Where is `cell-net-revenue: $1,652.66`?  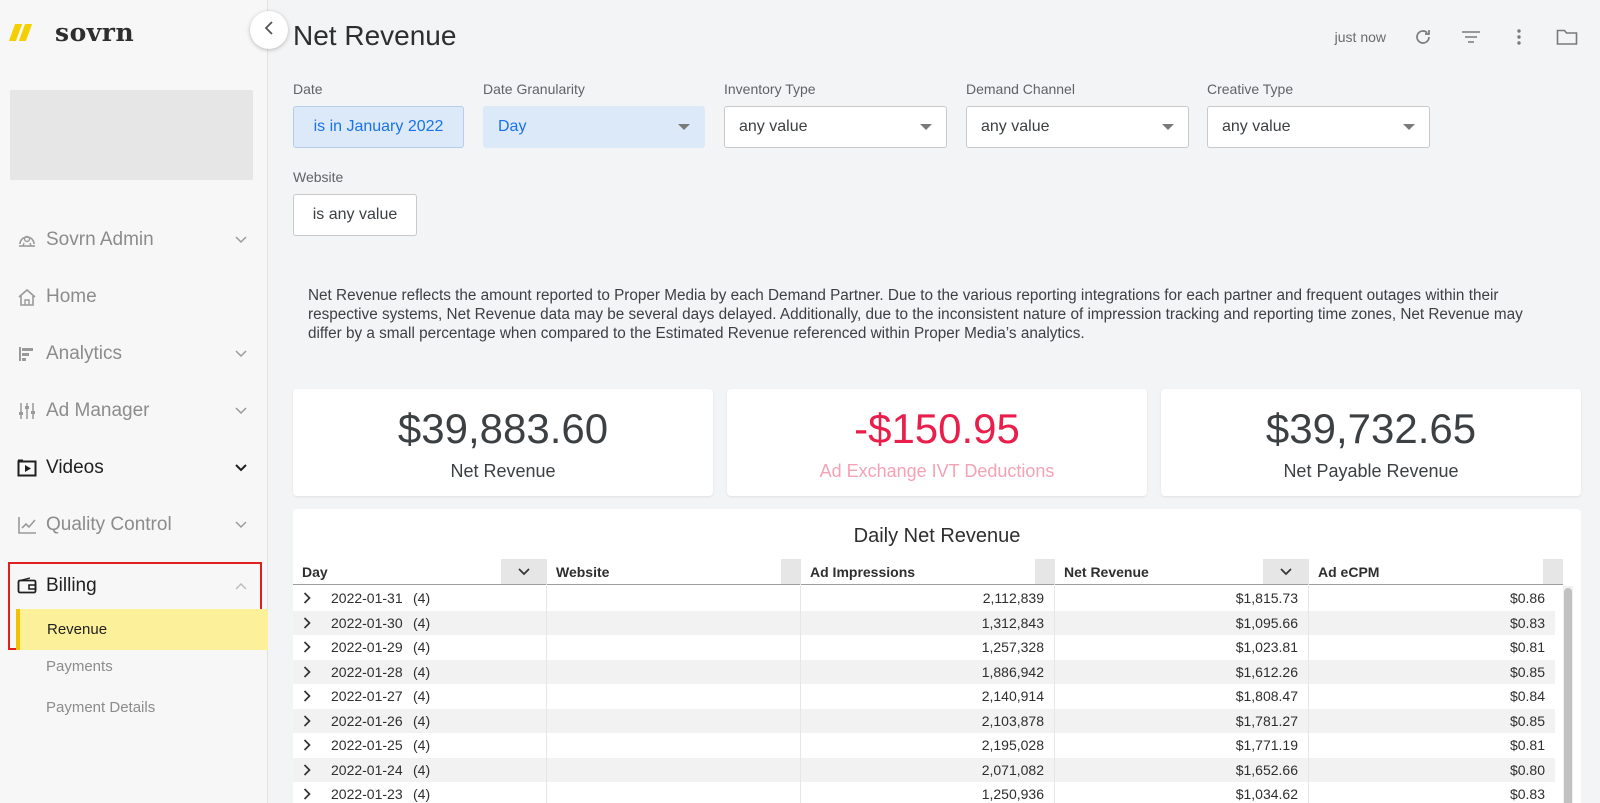
cell-net-revenue: $1,652.66 is located at coordinates (1182, 769).